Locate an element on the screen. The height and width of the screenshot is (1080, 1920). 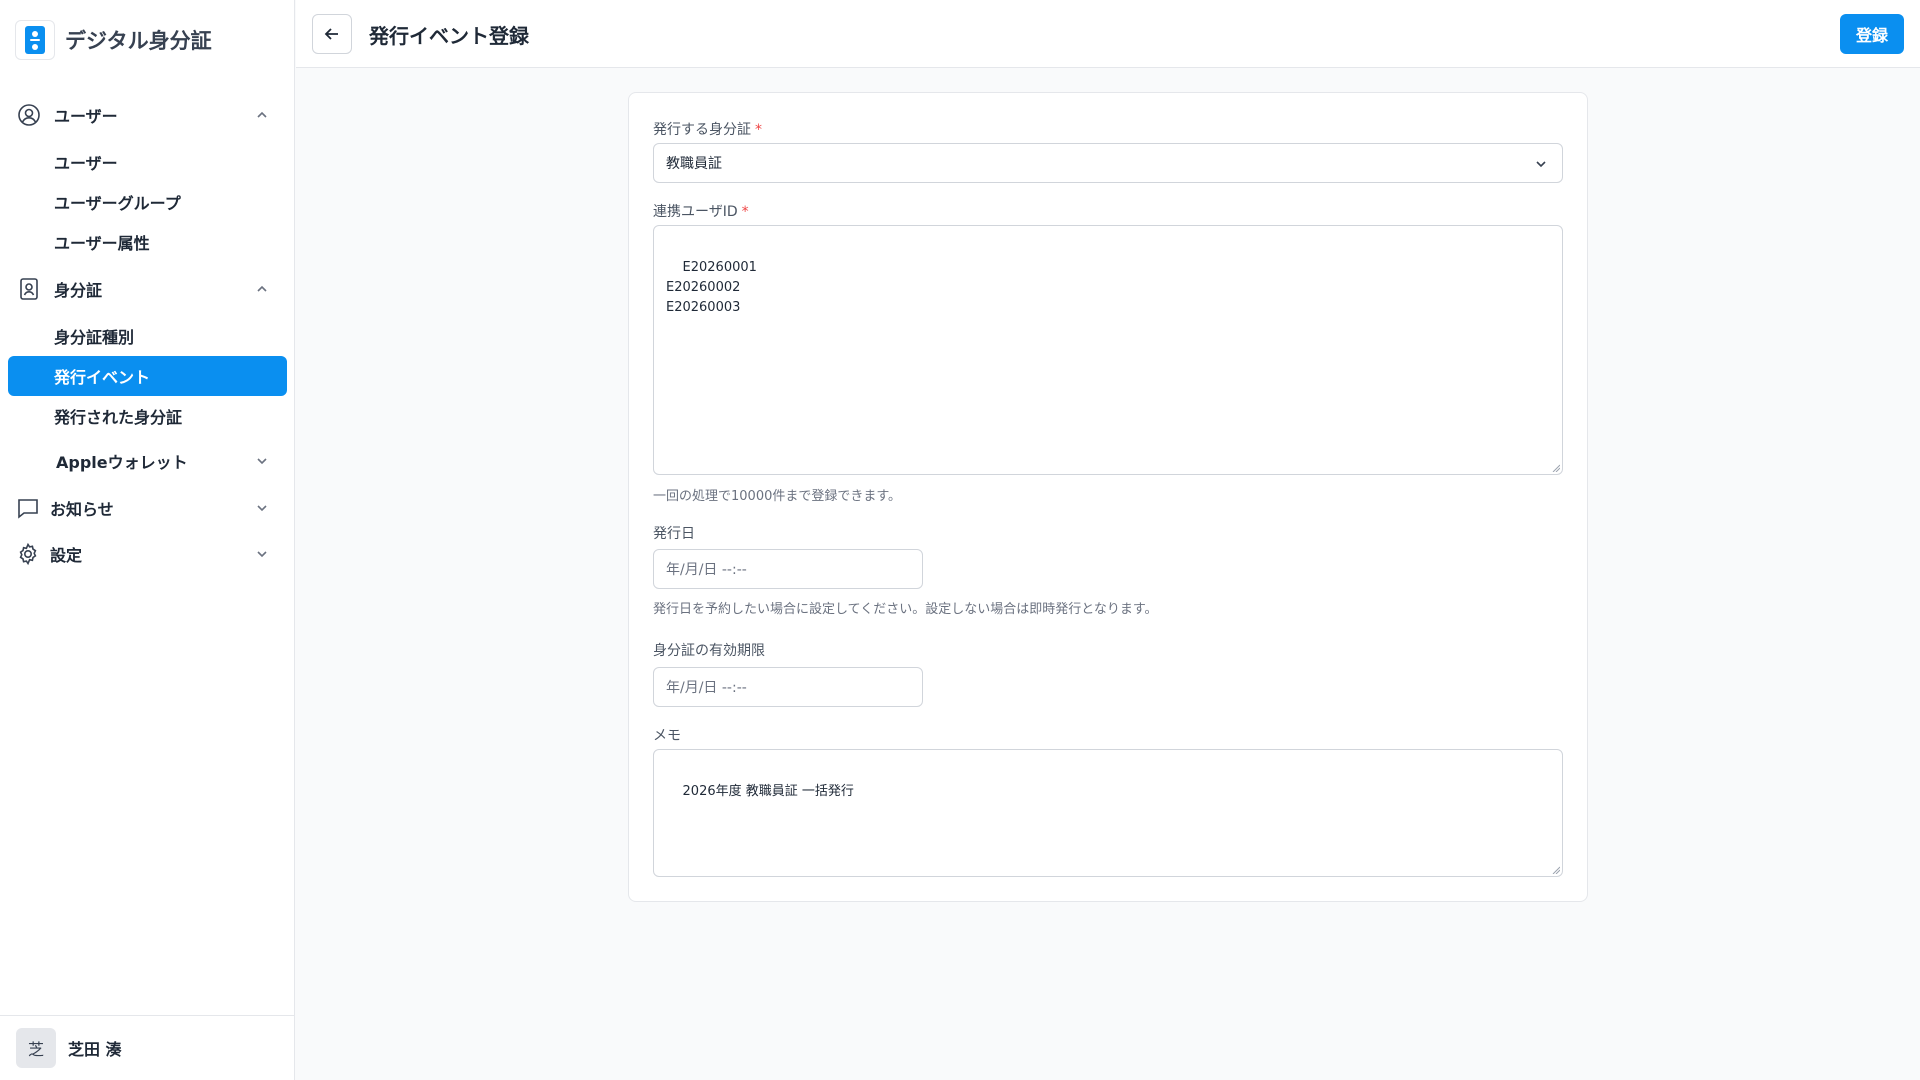
sidebar-item-issued-ids: 発行された身分証 is located at coordinates (147, 416).